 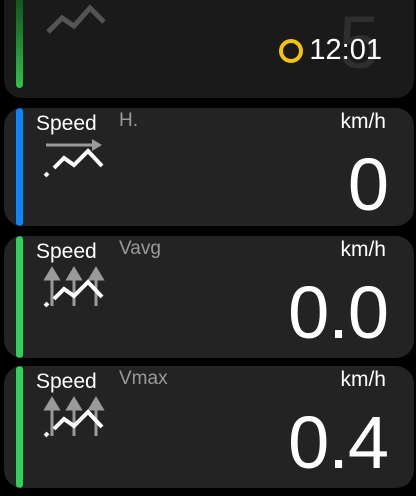 I want to click on speed-horizontal-icon, so click(x=73, y=158).